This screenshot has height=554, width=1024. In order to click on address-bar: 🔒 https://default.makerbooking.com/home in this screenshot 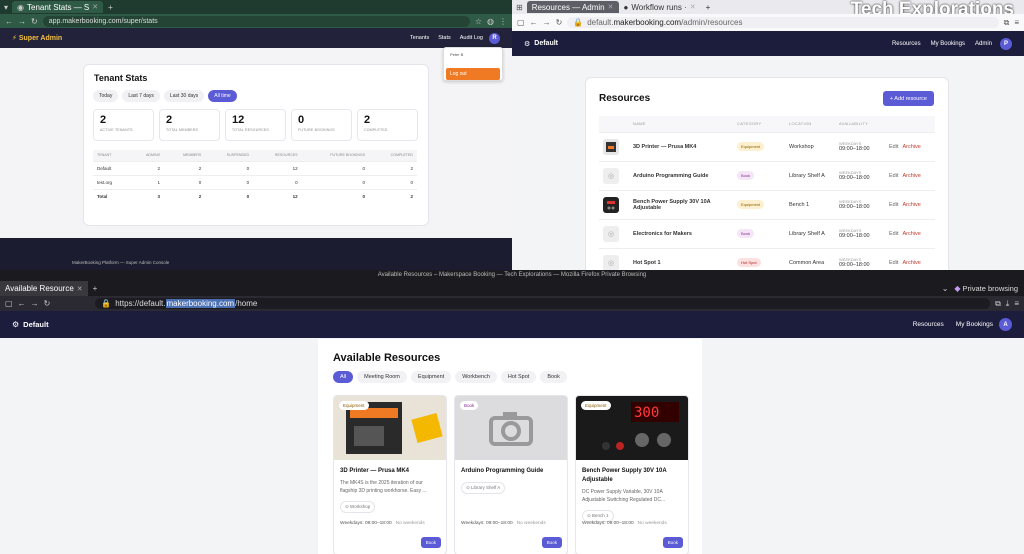, I will do `click(543, 303)`.